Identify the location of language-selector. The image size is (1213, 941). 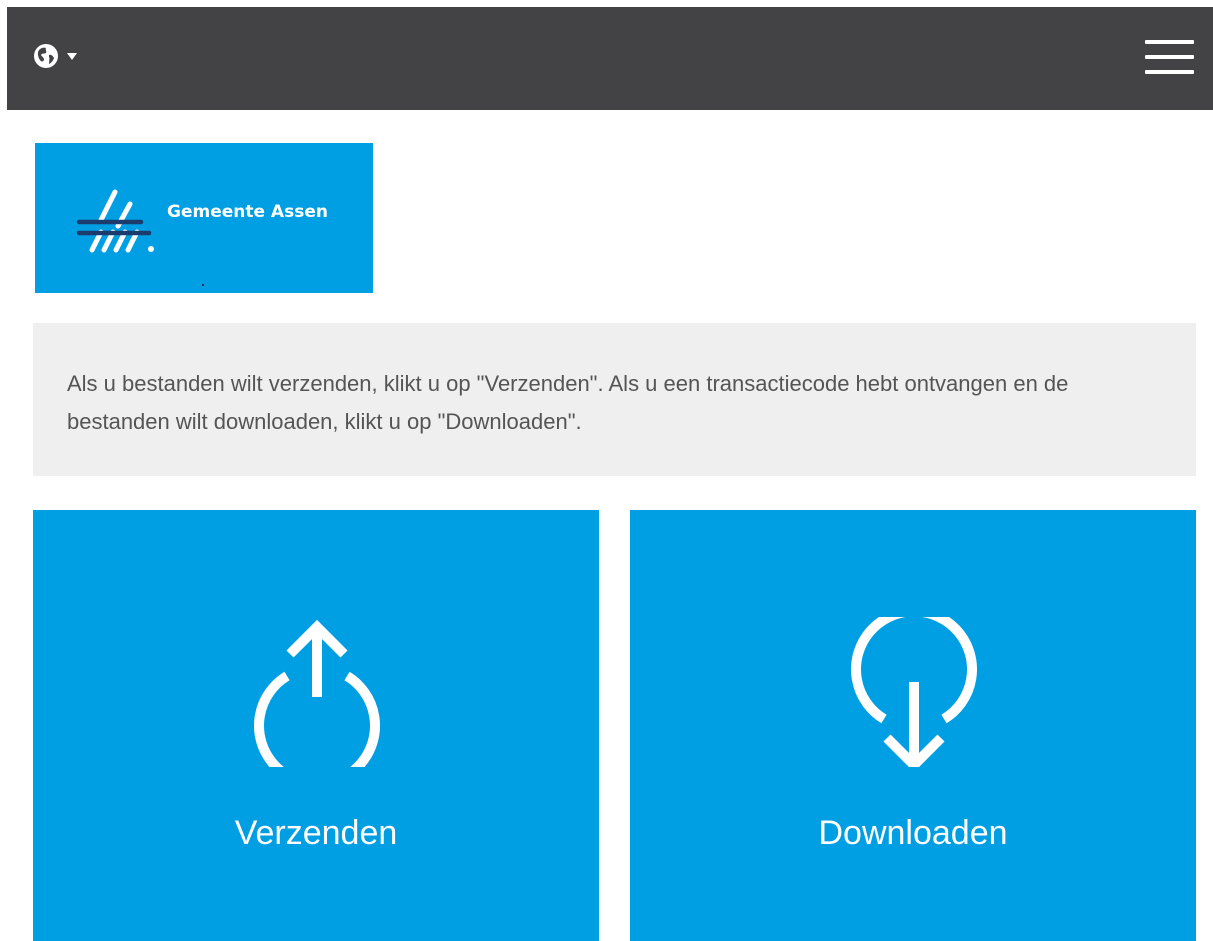
(55, 56).